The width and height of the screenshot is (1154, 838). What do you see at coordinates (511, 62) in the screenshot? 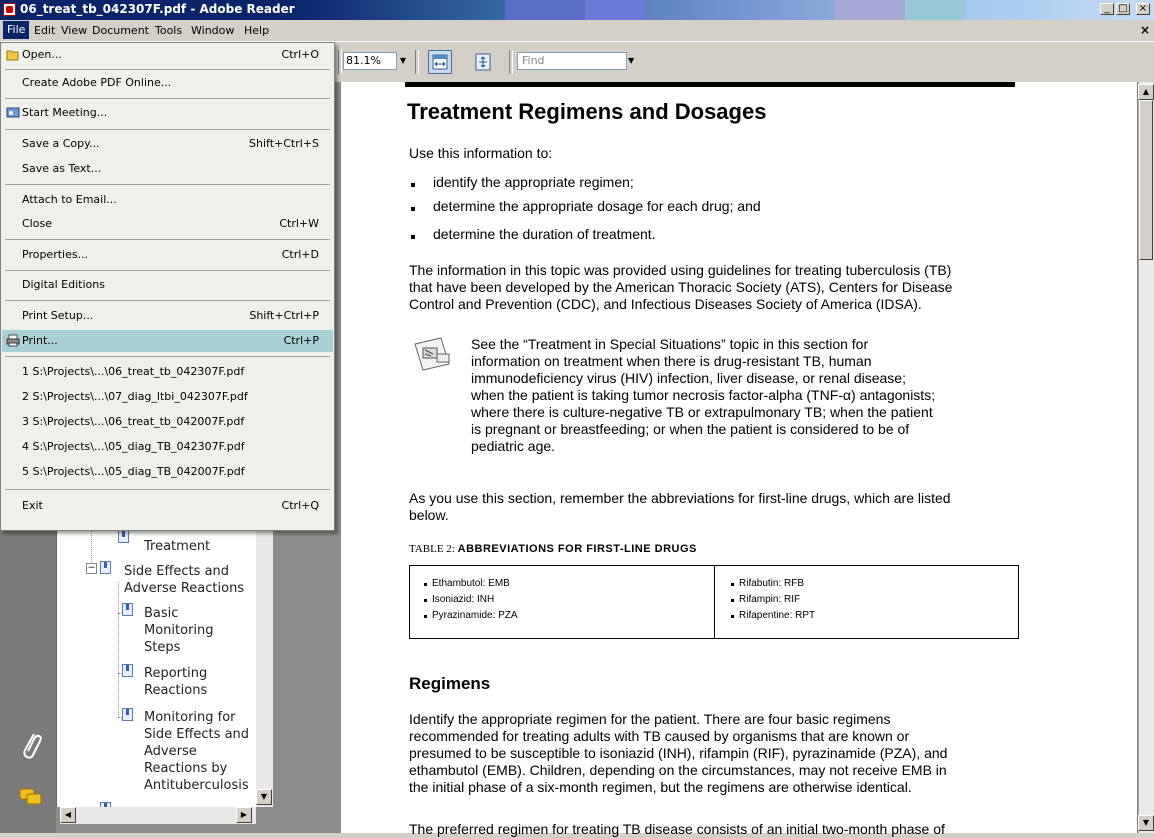
I see `toolbar-separator` at bounding box center [511, 62].